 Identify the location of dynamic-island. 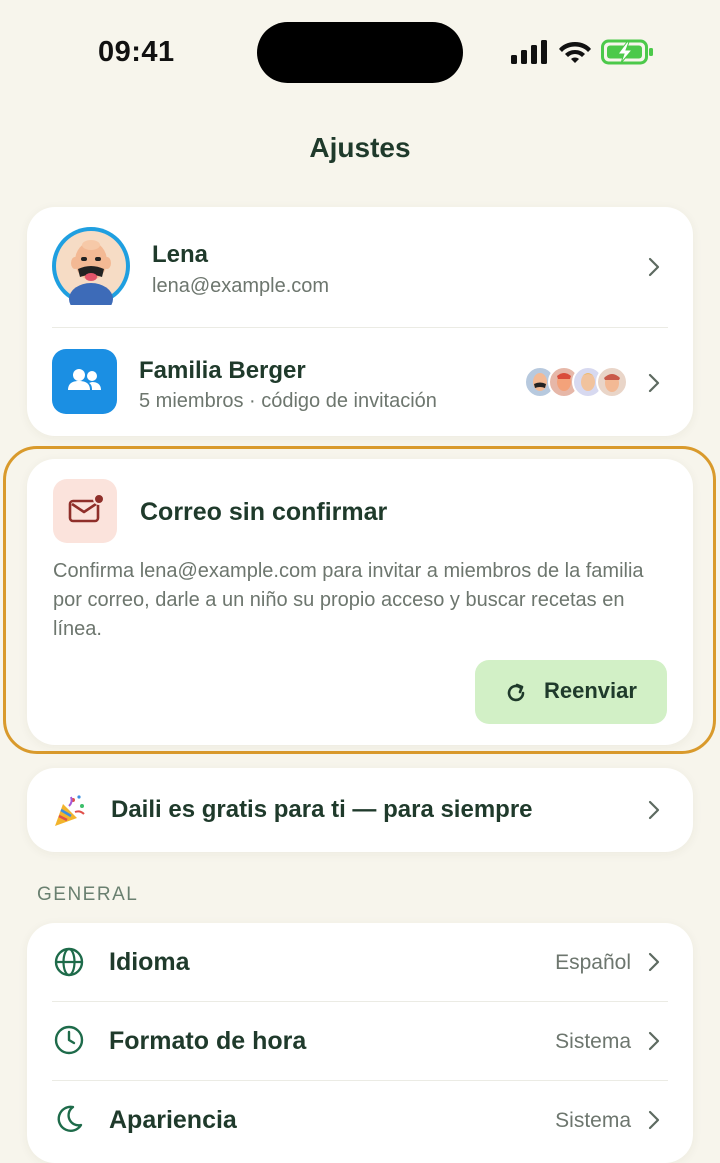
(360, 52).